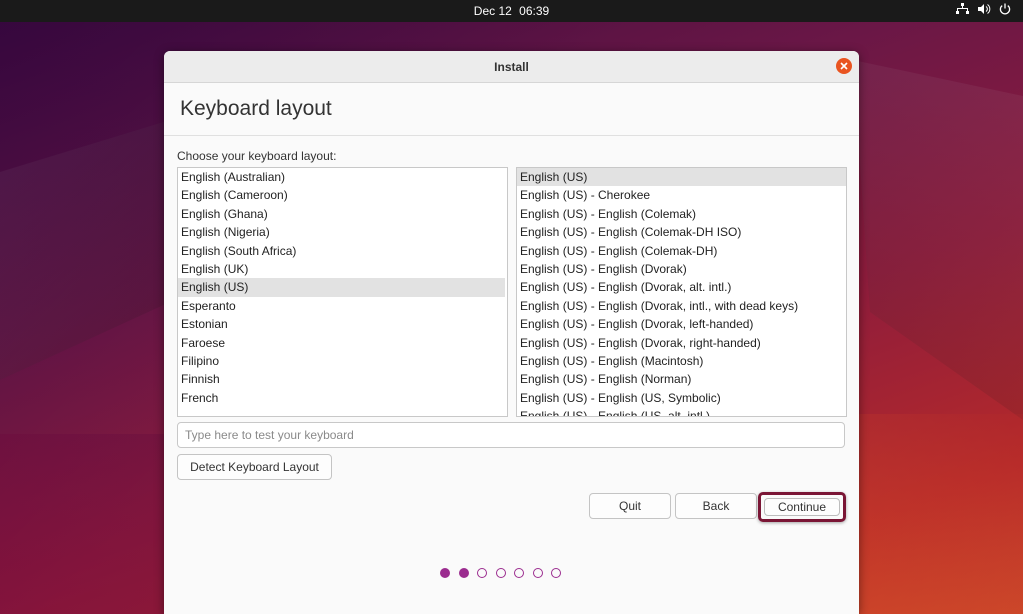  What do you see at coordinates (681, 379) in the screenshot?
I see `list-item: English (US) - English (Norman)` at bounding box center [681, 379].